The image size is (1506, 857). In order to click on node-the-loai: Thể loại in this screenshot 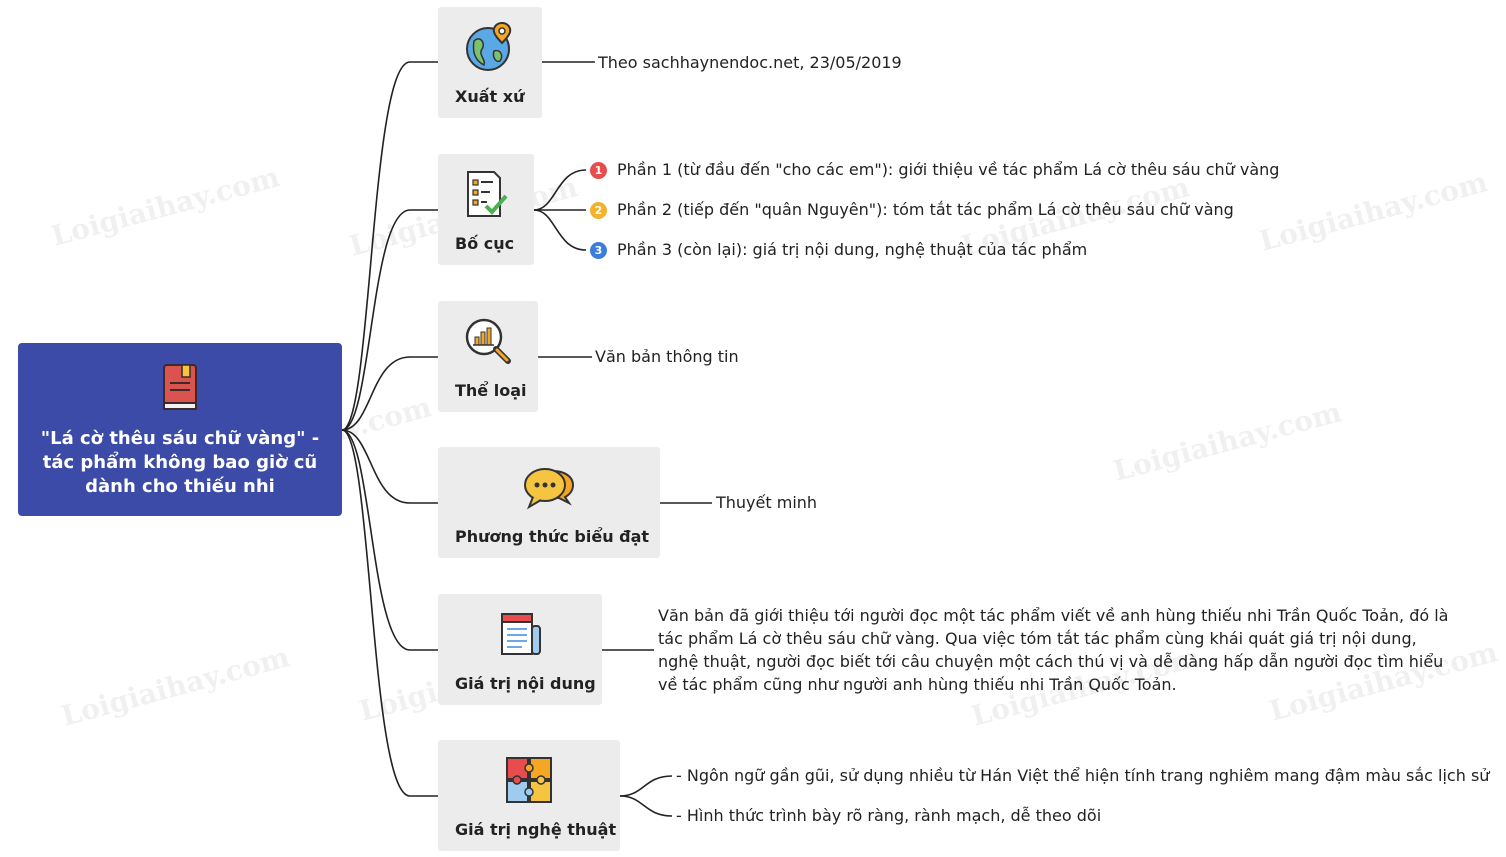, I will do `click(488, 356)`.